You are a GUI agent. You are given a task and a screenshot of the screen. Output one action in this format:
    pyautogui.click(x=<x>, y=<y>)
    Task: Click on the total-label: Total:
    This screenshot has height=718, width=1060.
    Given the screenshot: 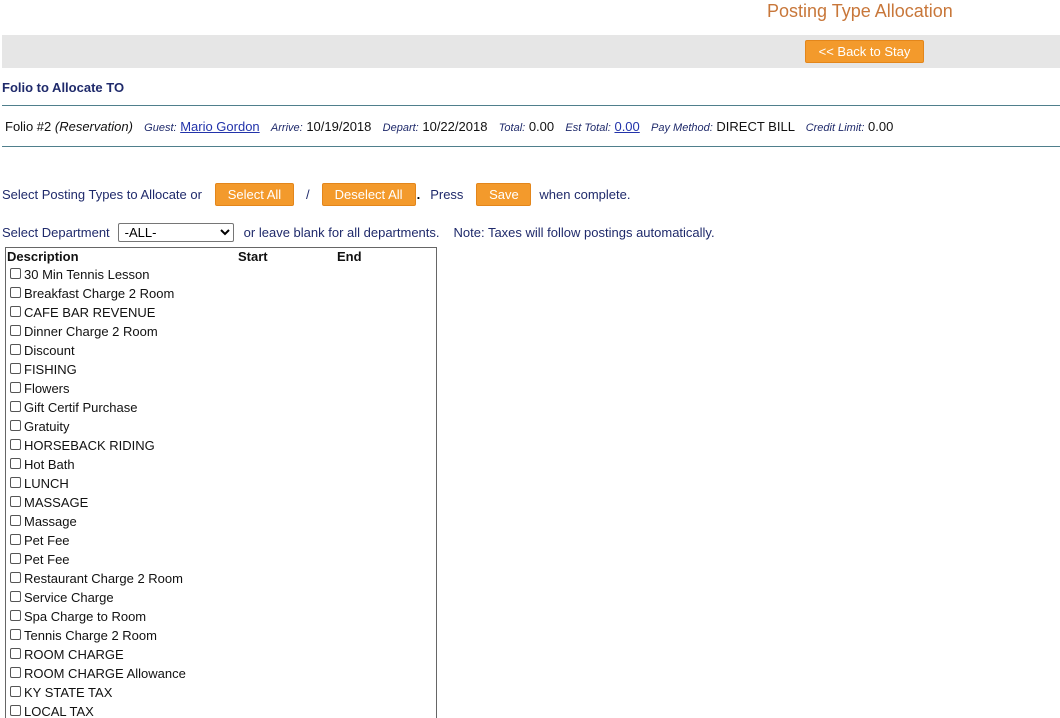 What is the action you would take?
    pyautogui.click(x=512, y=128)
    